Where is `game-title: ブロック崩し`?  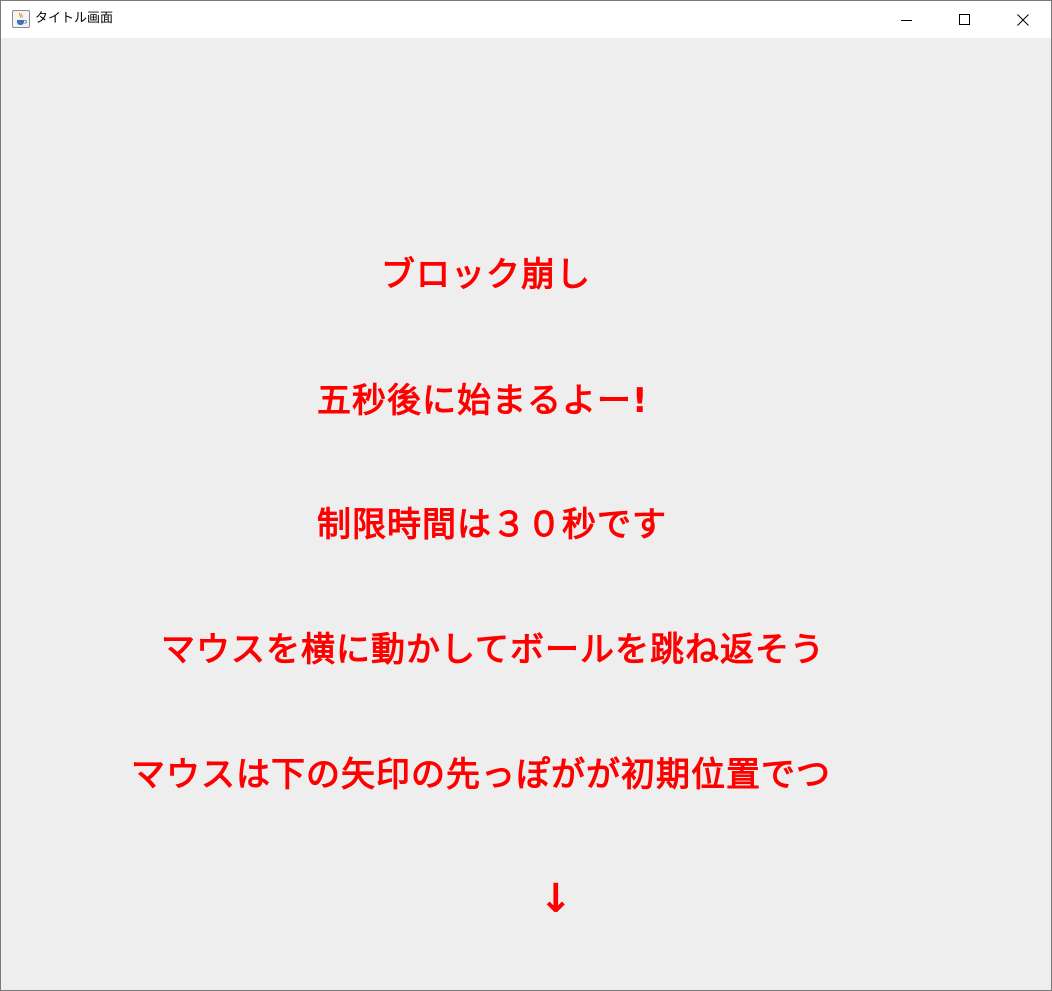
game-title: ブロック崩し is located at coordinates (486, 275).